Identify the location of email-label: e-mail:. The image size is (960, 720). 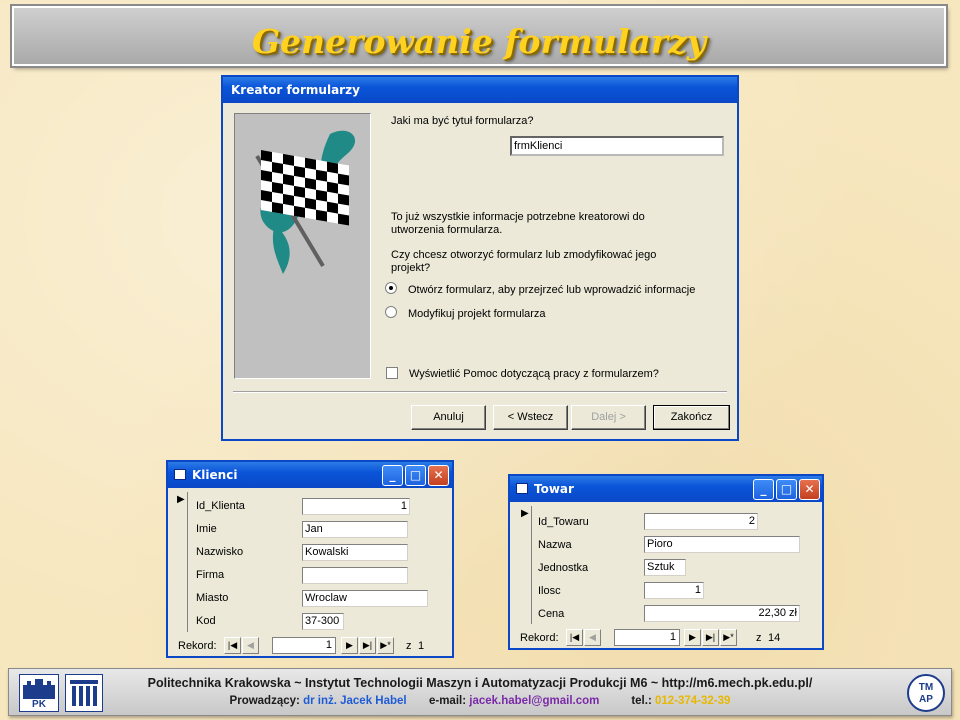
(447, 701).